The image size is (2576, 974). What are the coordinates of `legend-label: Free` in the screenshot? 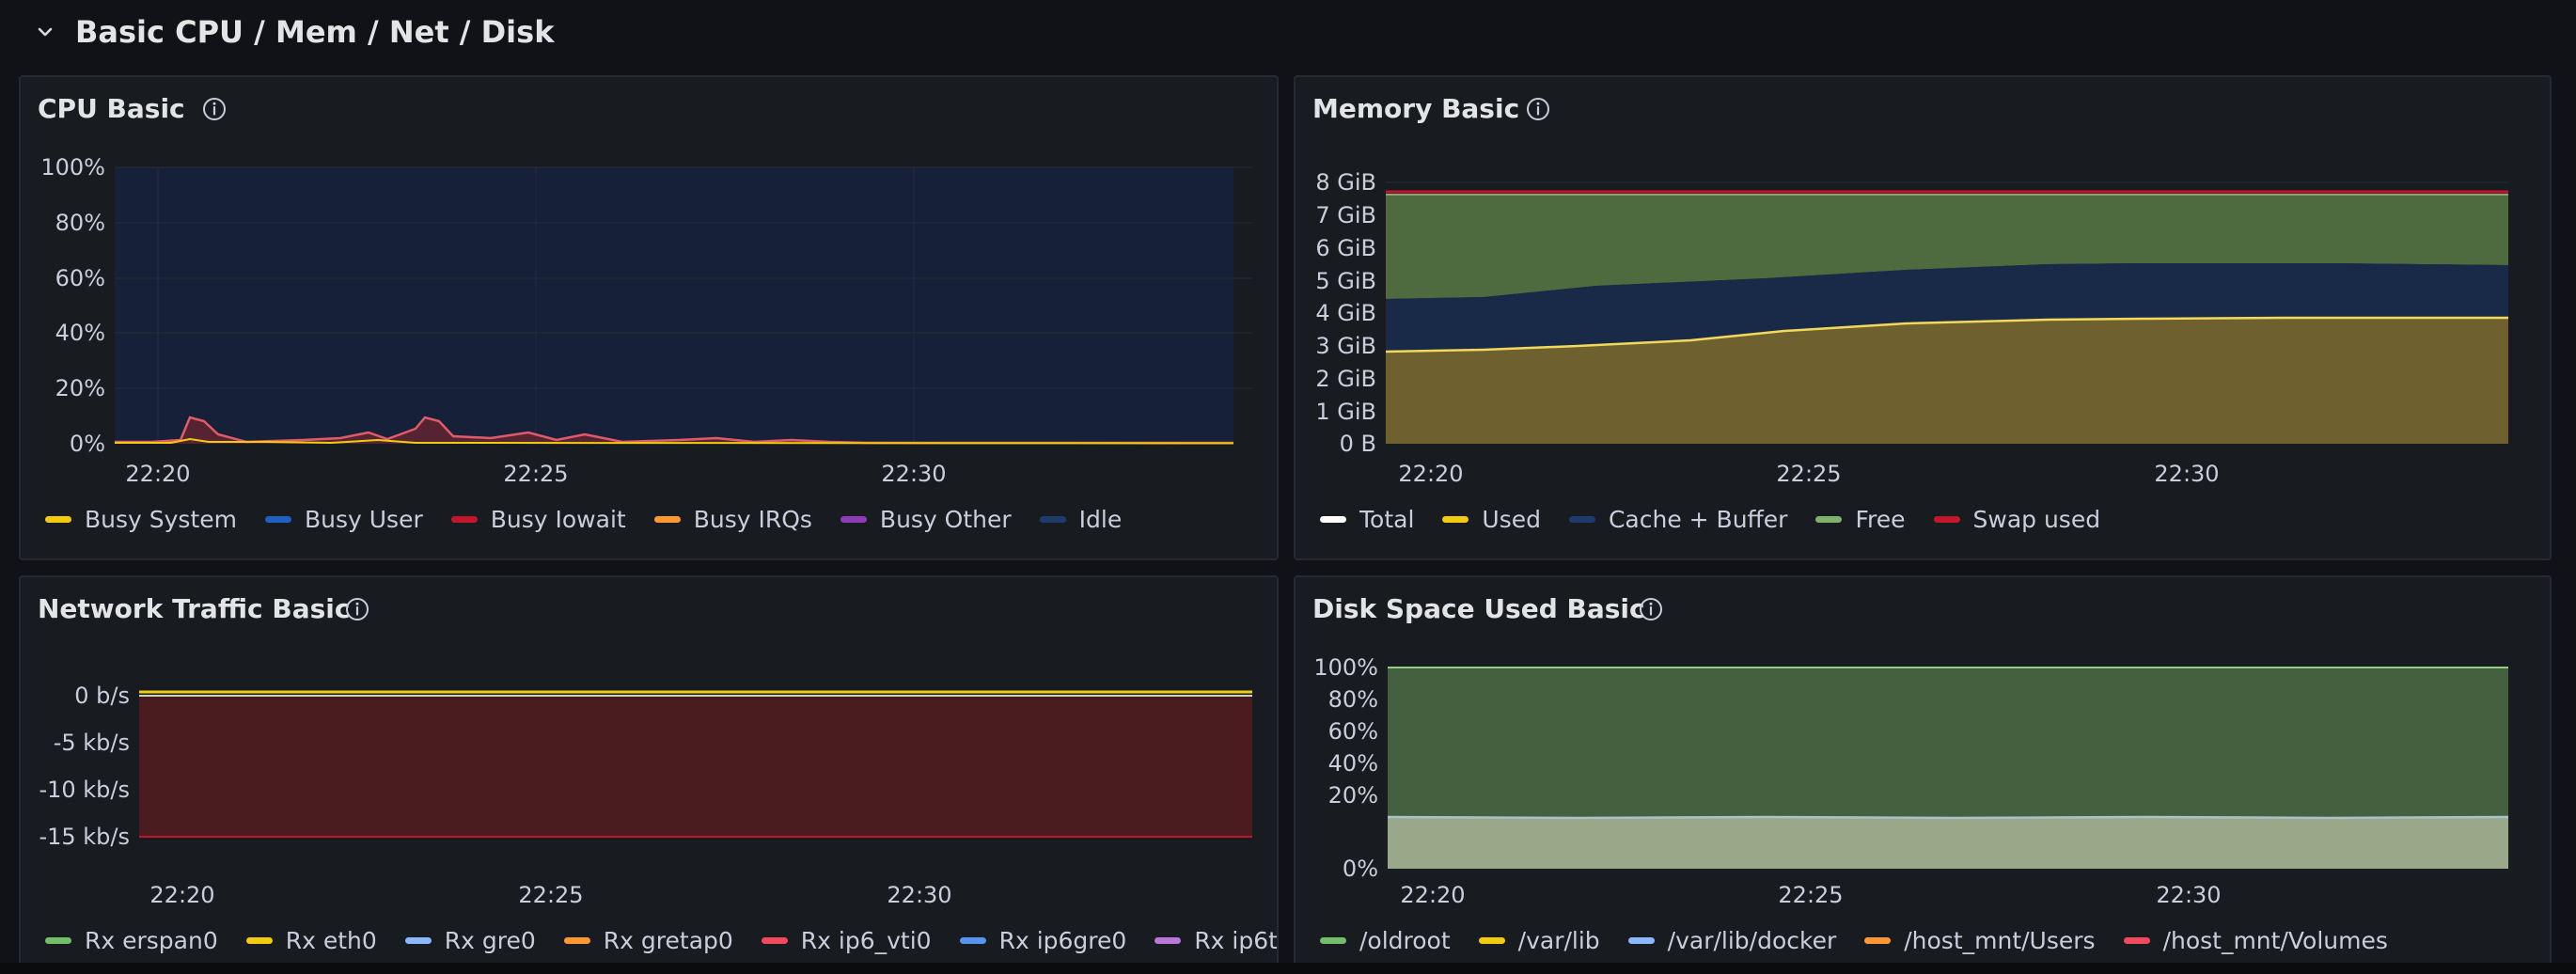 It's located at (1881, 520).